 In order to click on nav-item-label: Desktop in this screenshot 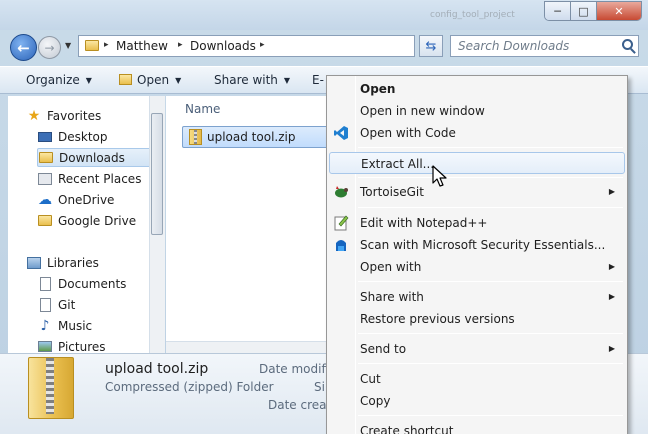, I will do `click(83, 136)`.